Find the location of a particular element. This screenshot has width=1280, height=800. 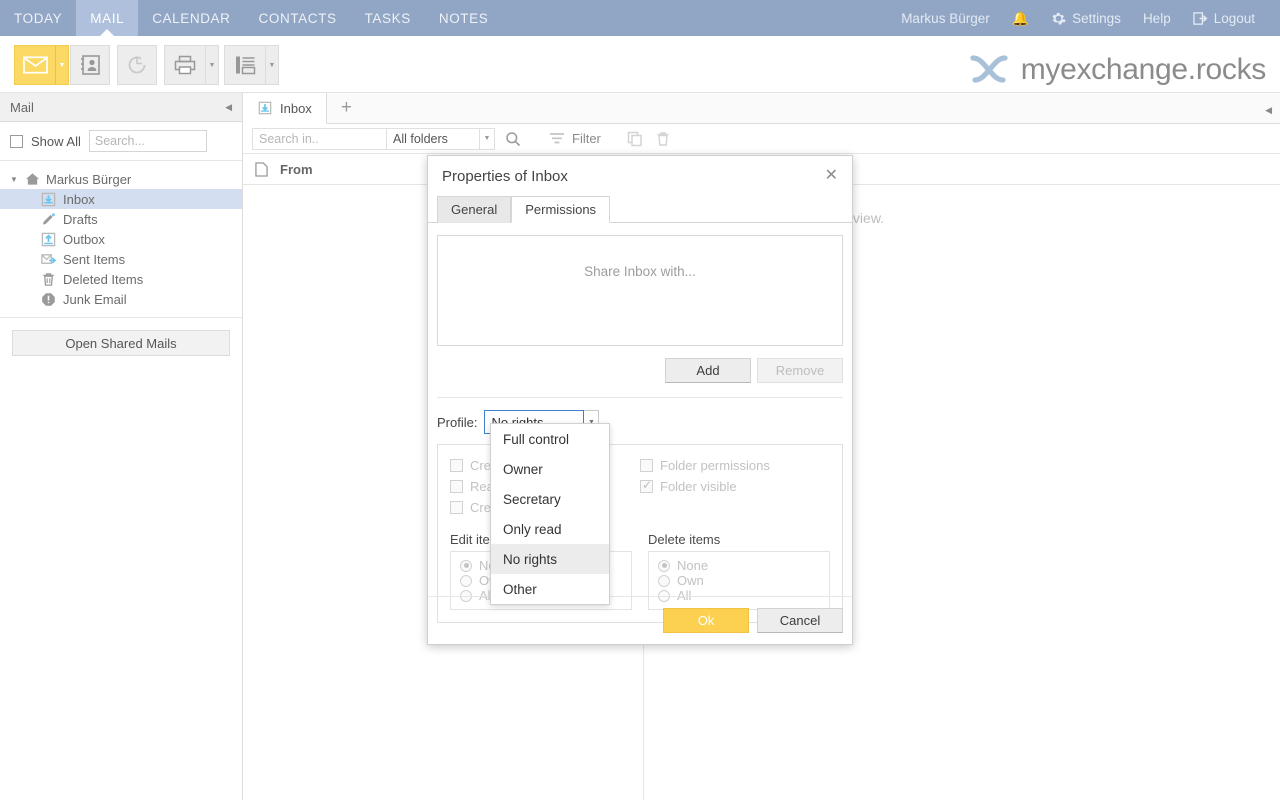

print-button: ▼ is located at coordinates (191, 65).